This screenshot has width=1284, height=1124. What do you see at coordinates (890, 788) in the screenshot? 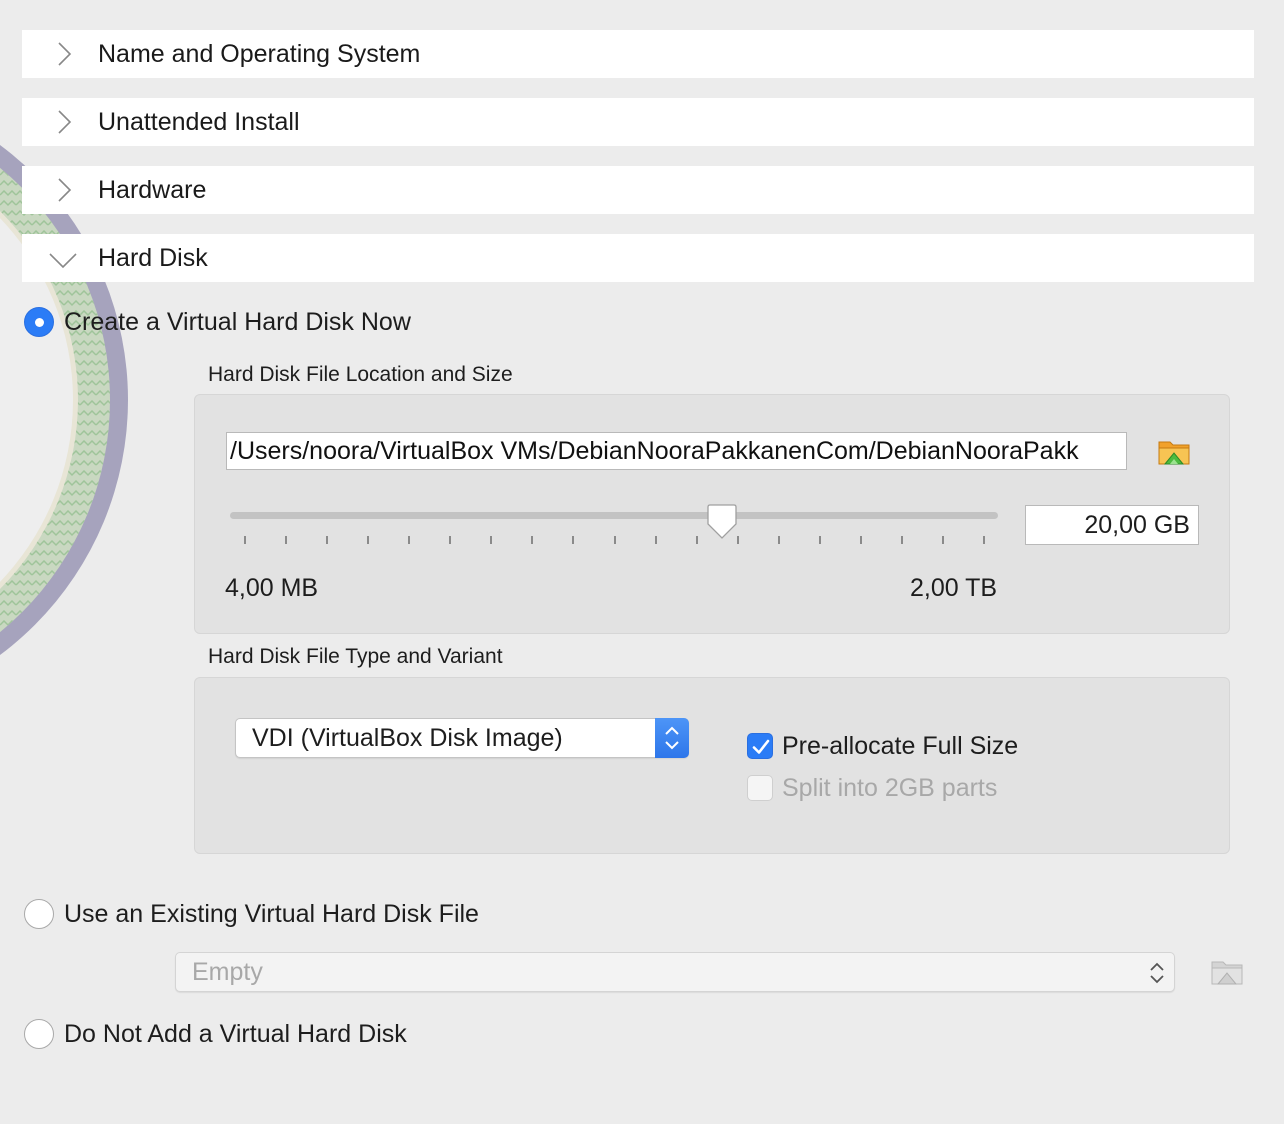
I see `split-2gb-label: Split into 2GB parts` at bounding box center [890, 788].